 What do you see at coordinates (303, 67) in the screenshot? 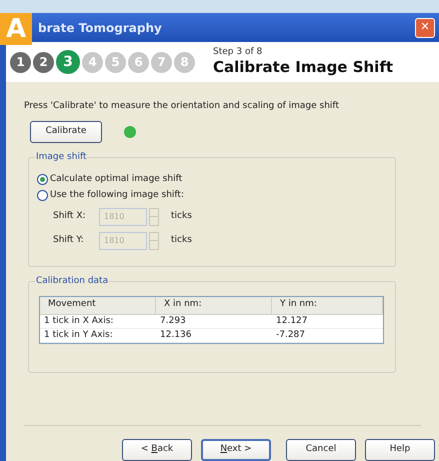
I see `step-title: Calibrate Image Shift` at bounding box center [303, 67].